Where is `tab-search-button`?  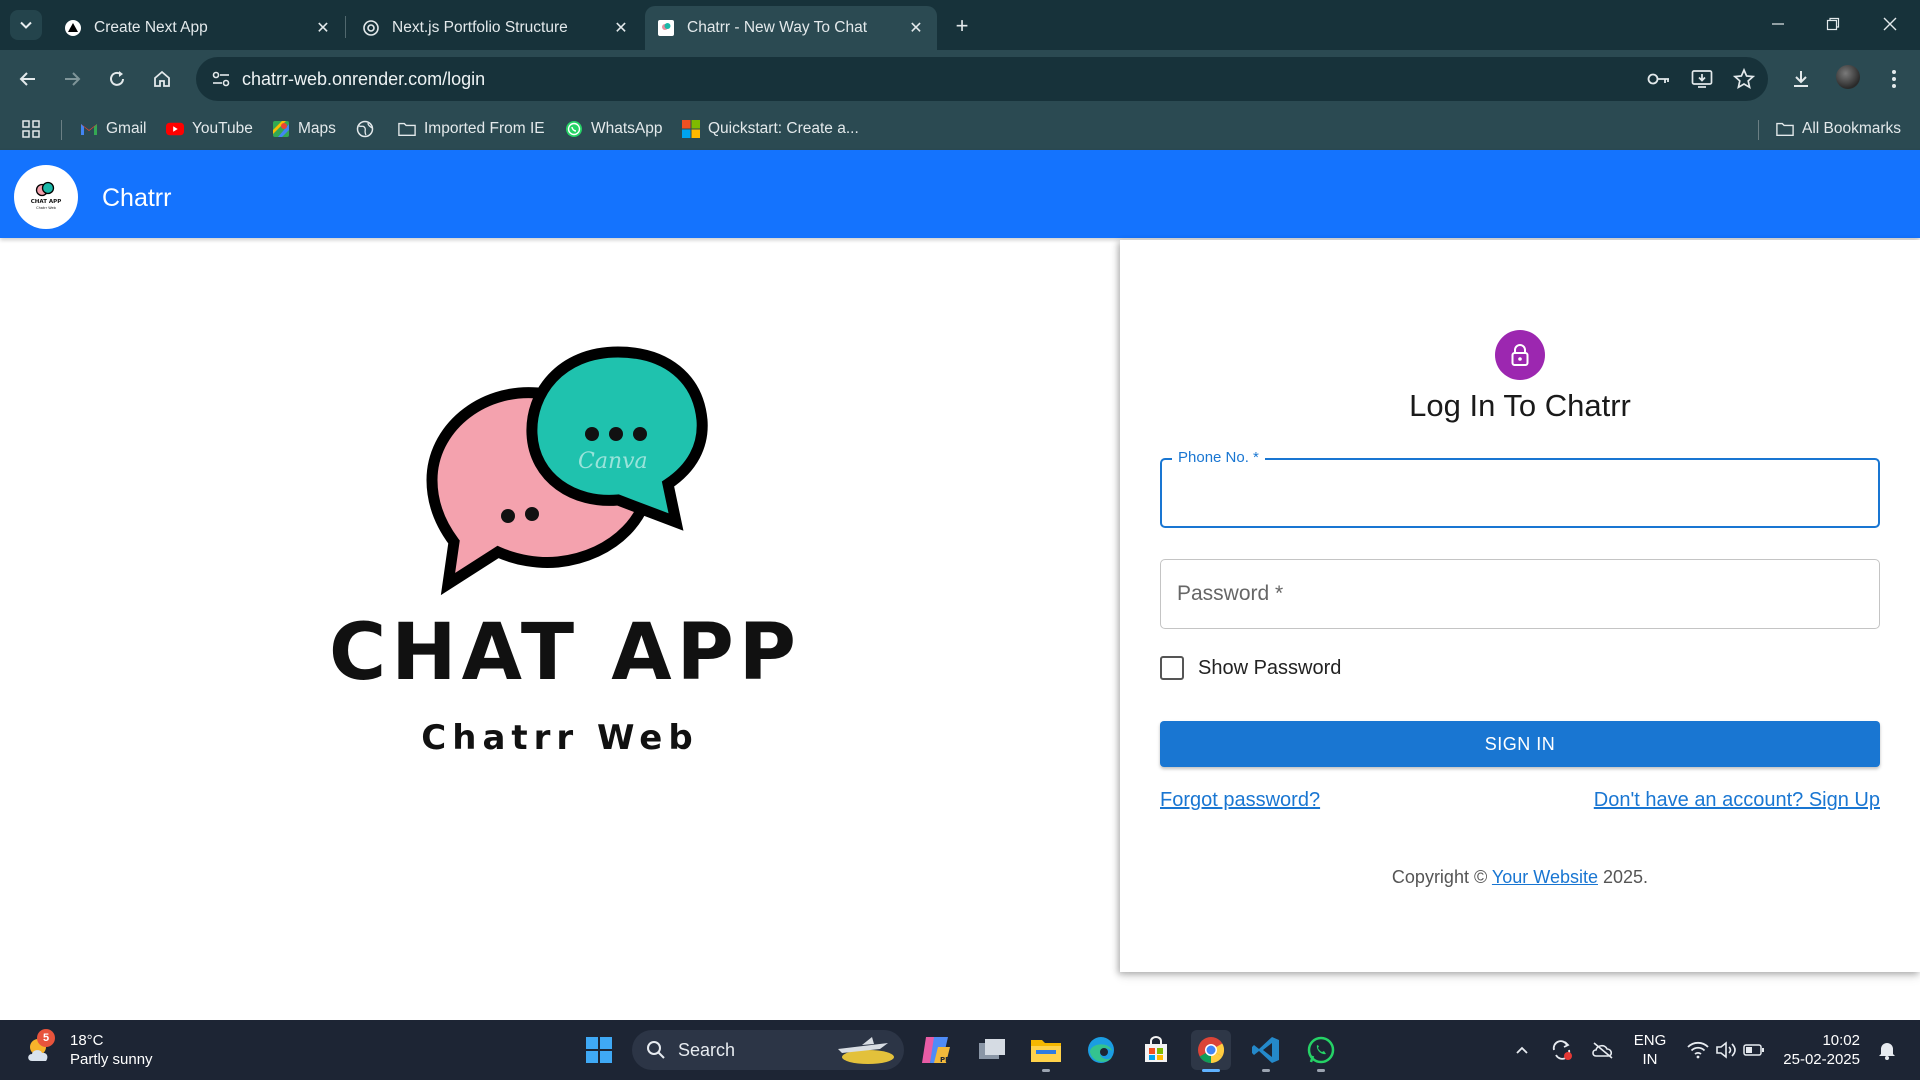 tab-search-button is located at coordinates (26, 25).